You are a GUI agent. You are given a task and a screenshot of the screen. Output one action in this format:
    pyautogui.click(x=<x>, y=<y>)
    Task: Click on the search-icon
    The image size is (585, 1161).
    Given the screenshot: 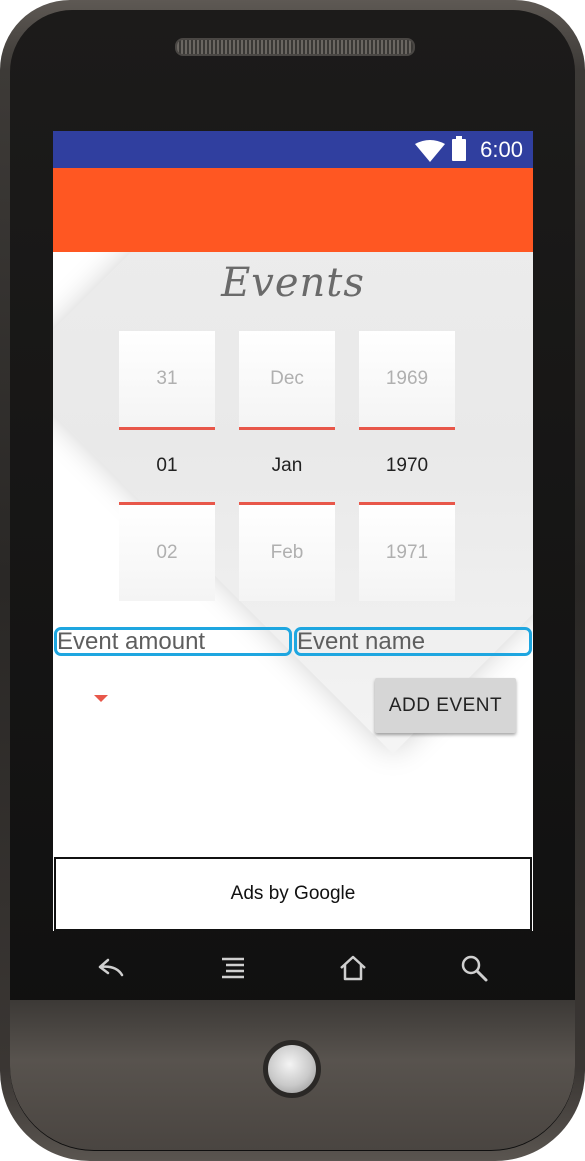 What is the action you would take?
    pyautogui.click(x=474, y=968)
    